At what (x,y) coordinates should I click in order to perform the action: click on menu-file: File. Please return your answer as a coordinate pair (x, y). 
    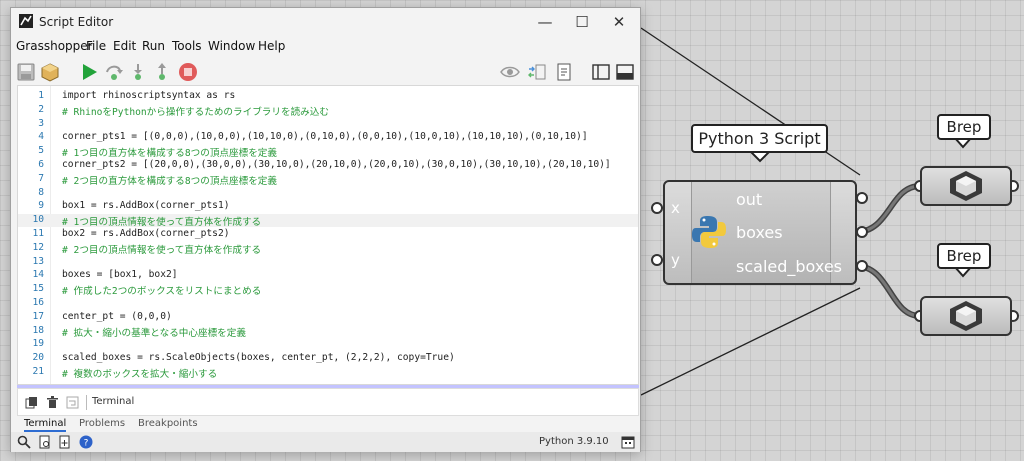
    Looking at the image, I should click on (96, 46).